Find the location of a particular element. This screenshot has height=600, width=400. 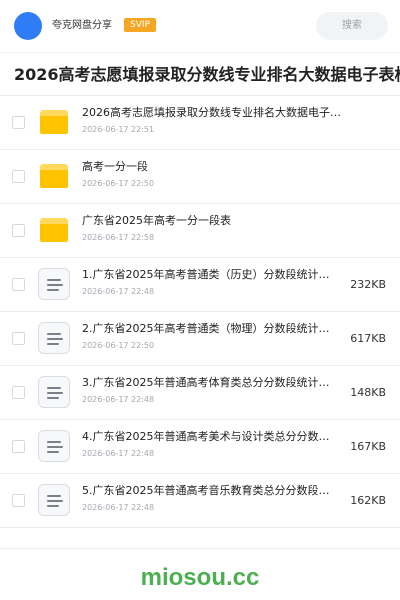

file-name: 2026高考志愿填报录取分数线专业排名大数据电子表格合集 is located at coordinates (216, 113).